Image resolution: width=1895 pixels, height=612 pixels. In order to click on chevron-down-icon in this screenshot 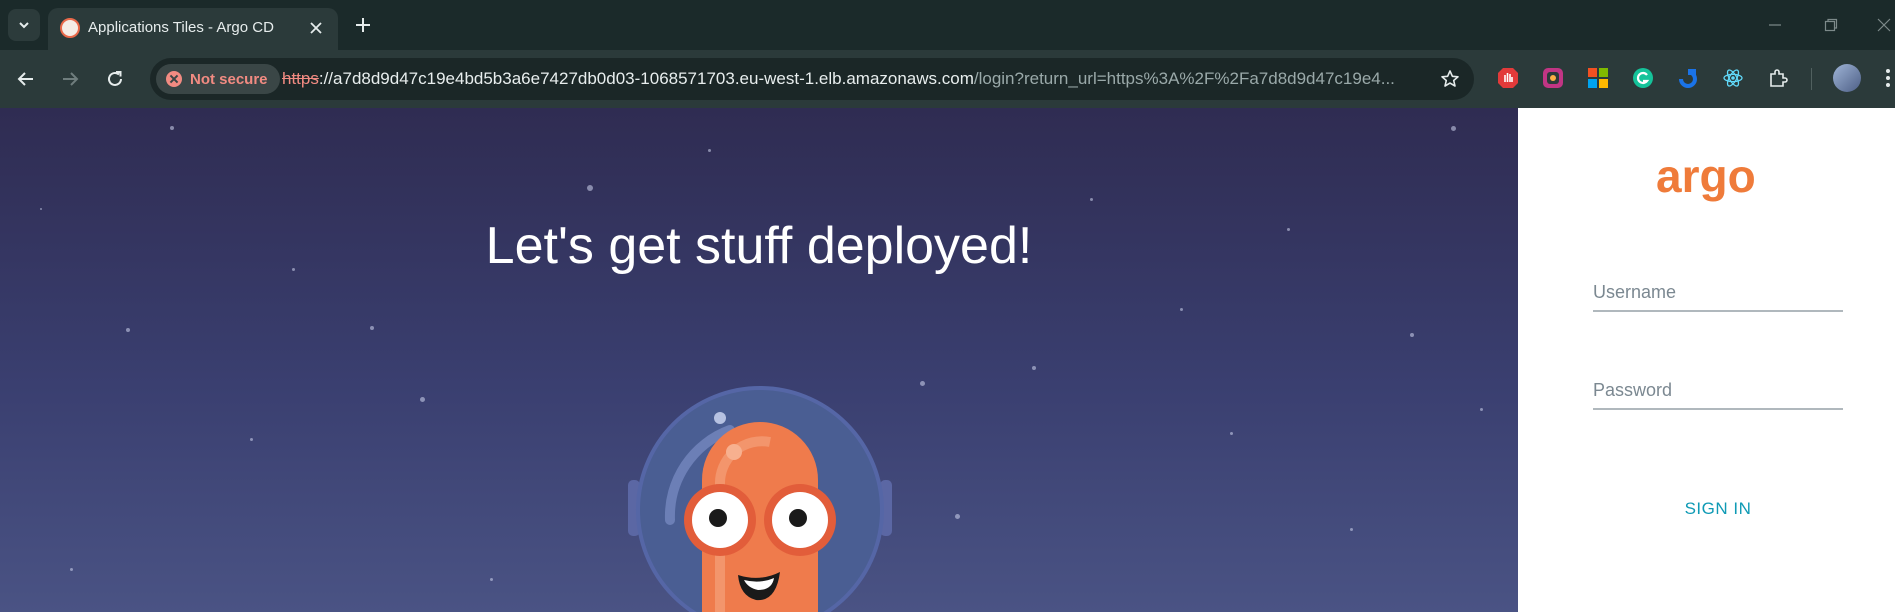, I will do `click(24, 25)`.